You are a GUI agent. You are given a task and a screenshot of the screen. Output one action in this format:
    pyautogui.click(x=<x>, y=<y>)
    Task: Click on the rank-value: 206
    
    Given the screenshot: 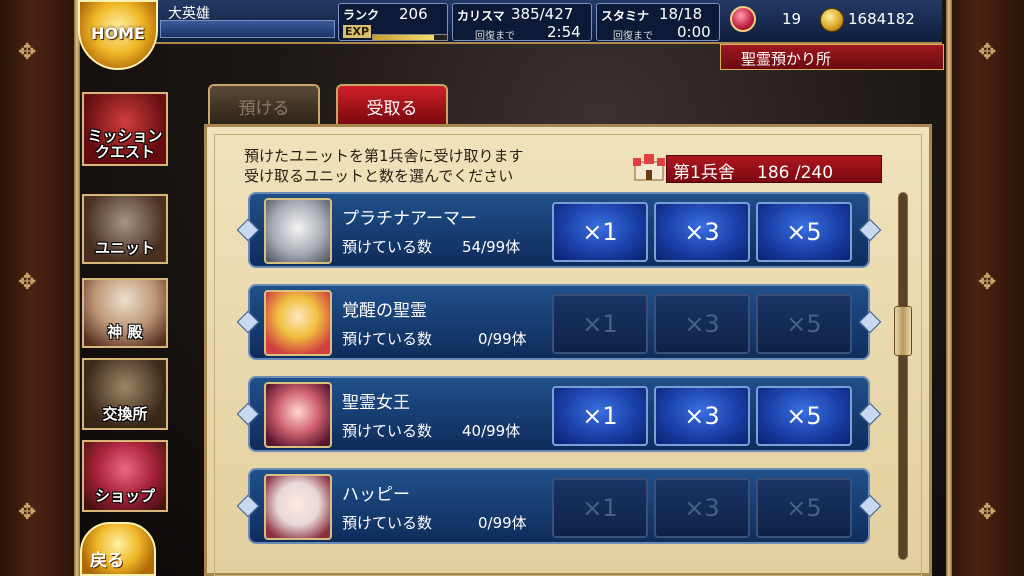 What is the action you would take?
    pyautogui.click(x=413, y=14)
    